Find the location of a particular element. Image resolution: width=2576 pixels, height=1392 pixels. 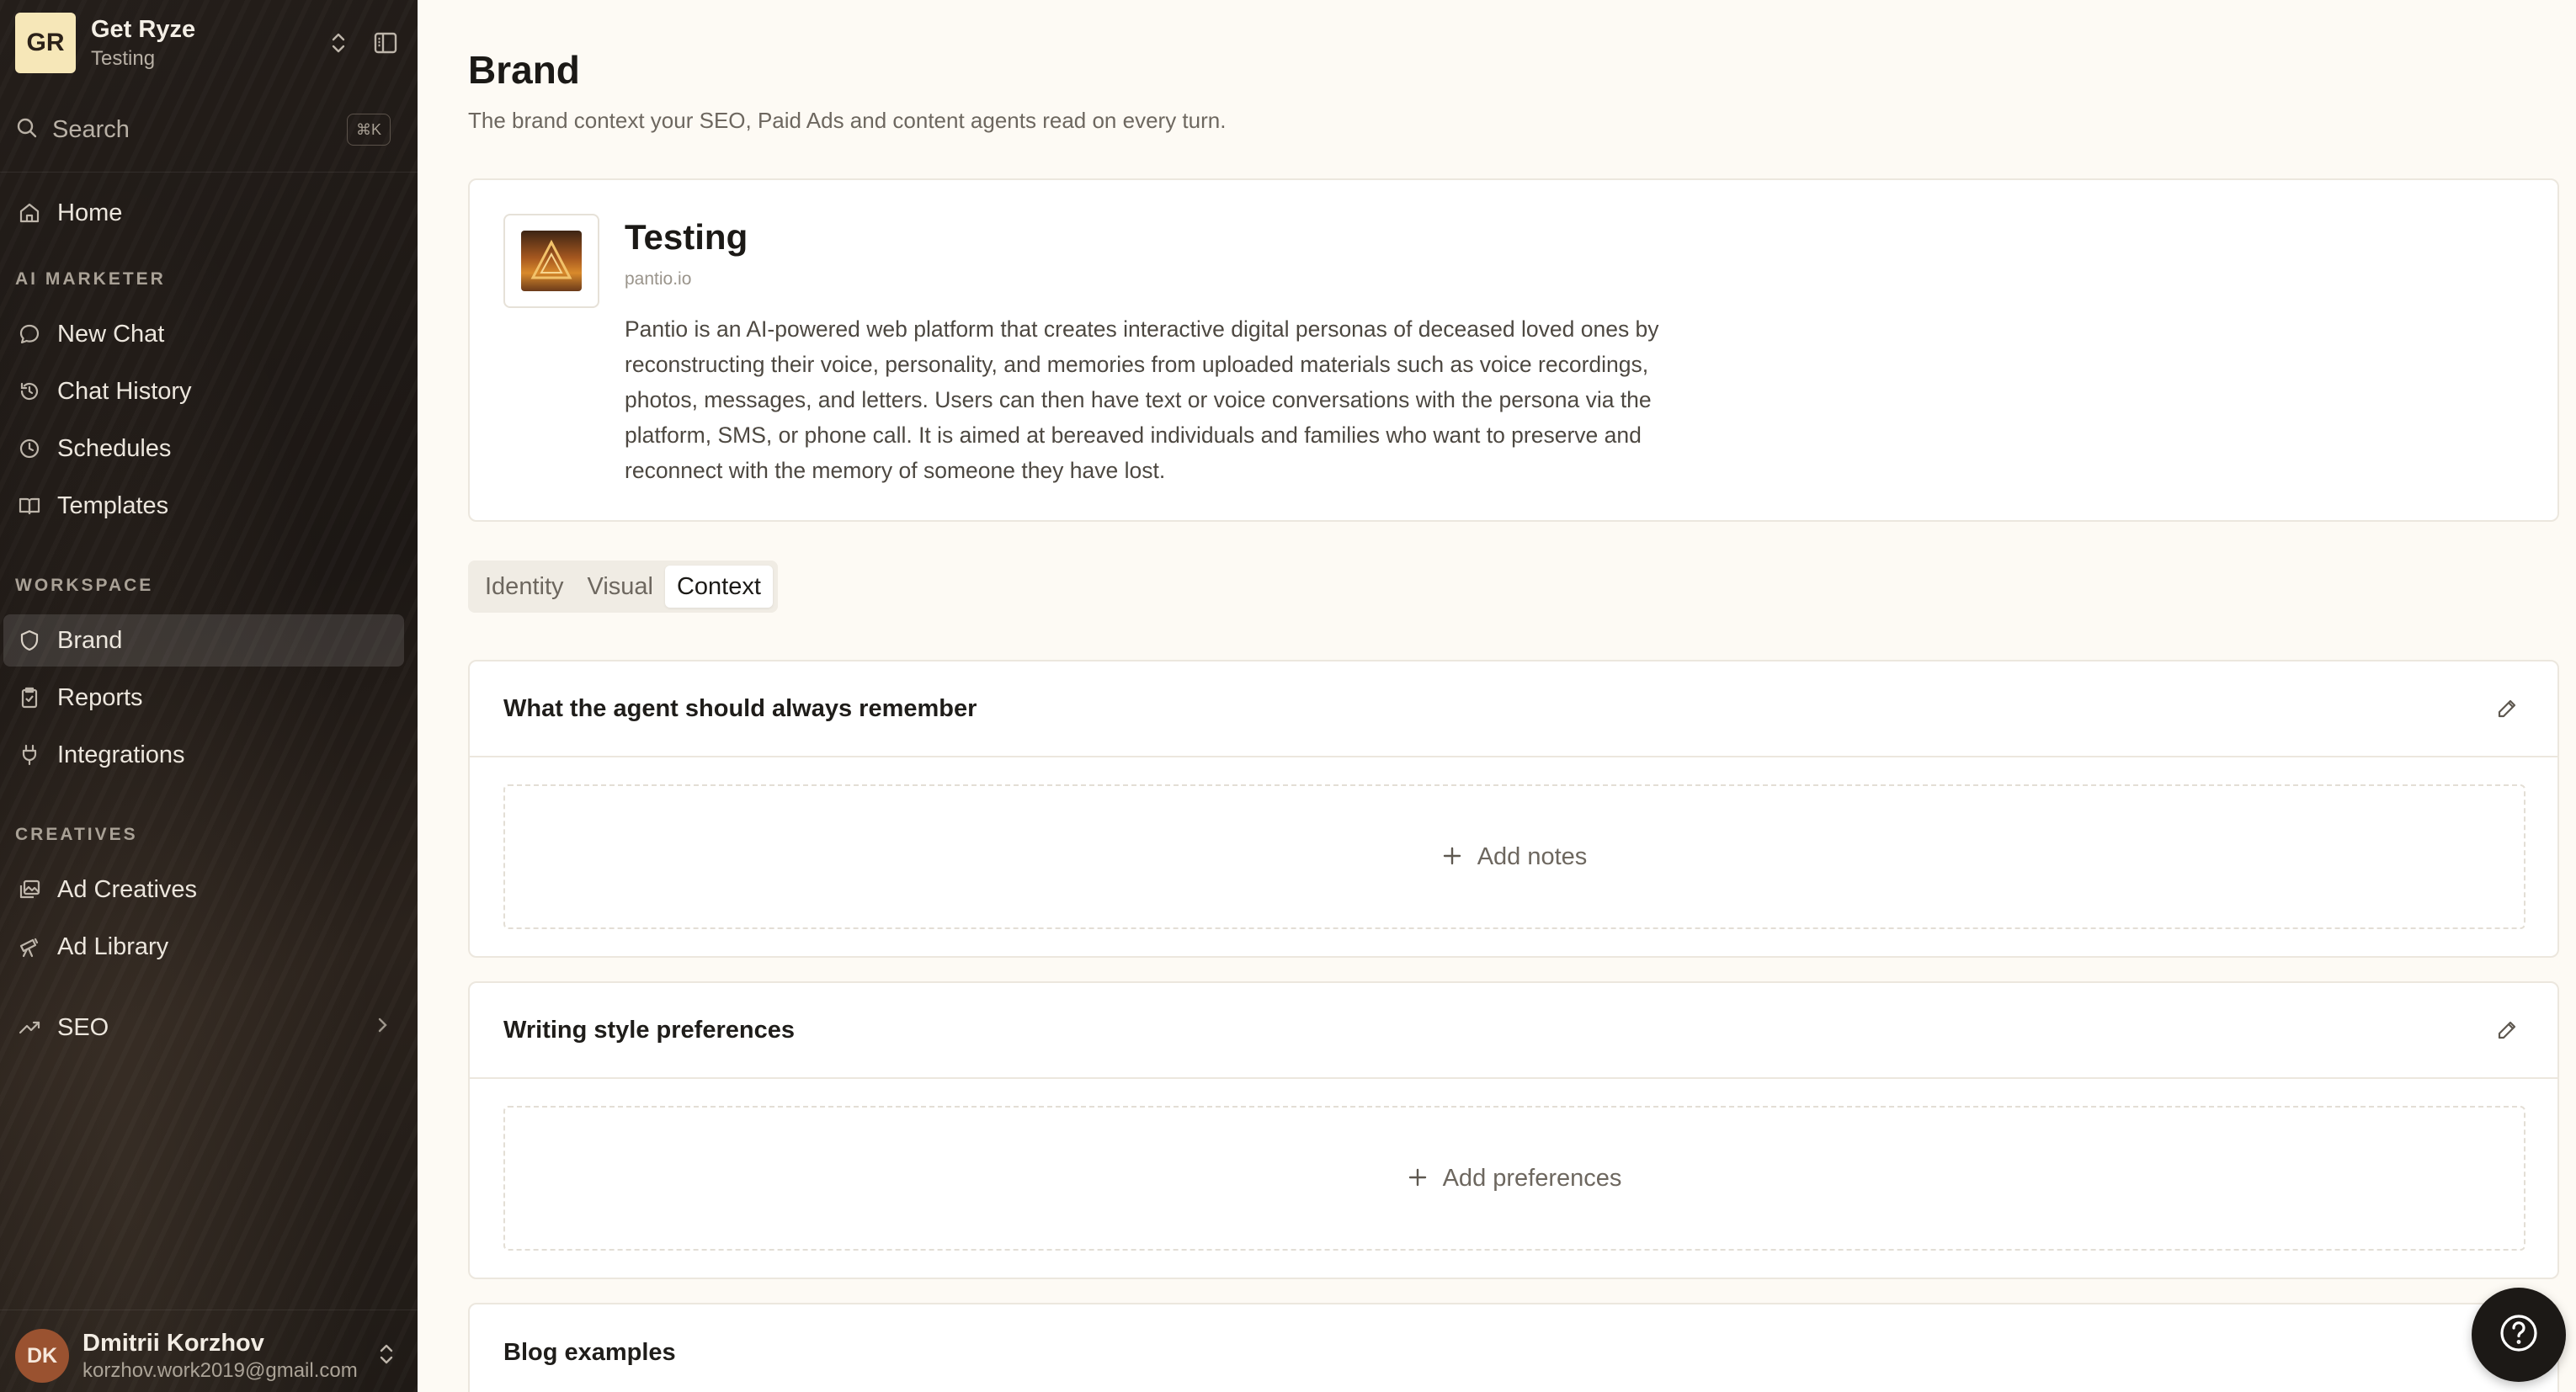

chevron-right-icon is located at coordinates (383, 1028).